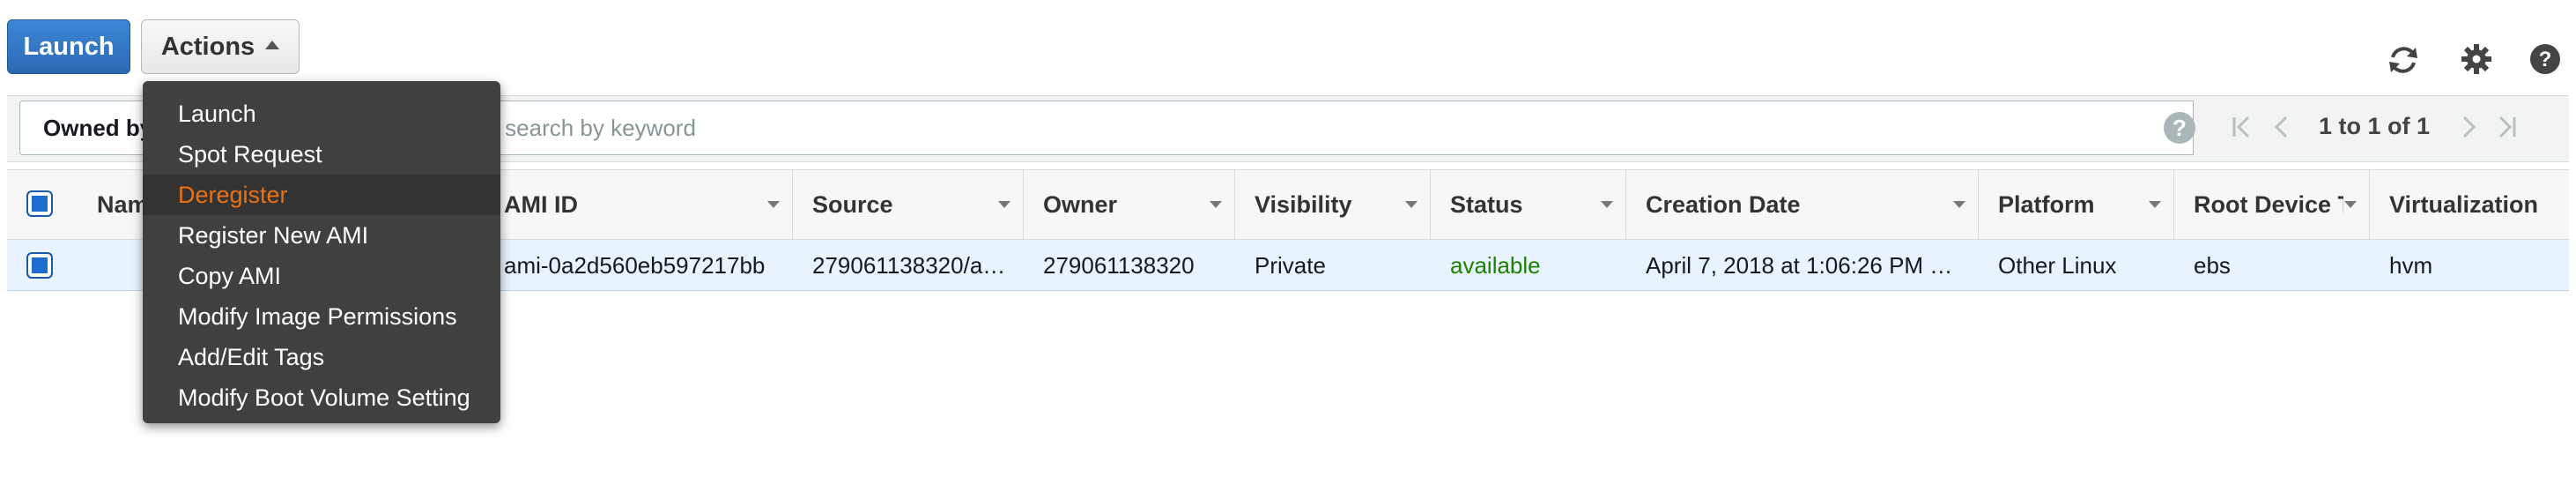 This screenshot has width=2576, height=492. Describe the element at coordinates (1129, 204) in the screenshot. I see `column-header-owner: Owner` at that location.